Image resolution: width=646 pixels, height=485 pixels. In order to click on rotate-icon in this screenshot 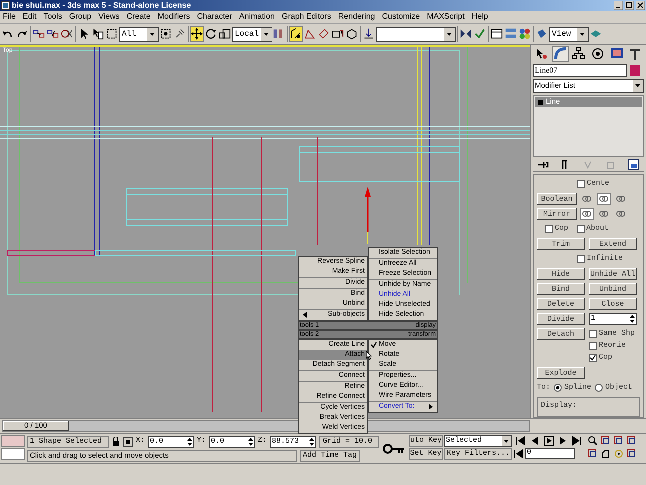, I will do `click(211, 34)`.